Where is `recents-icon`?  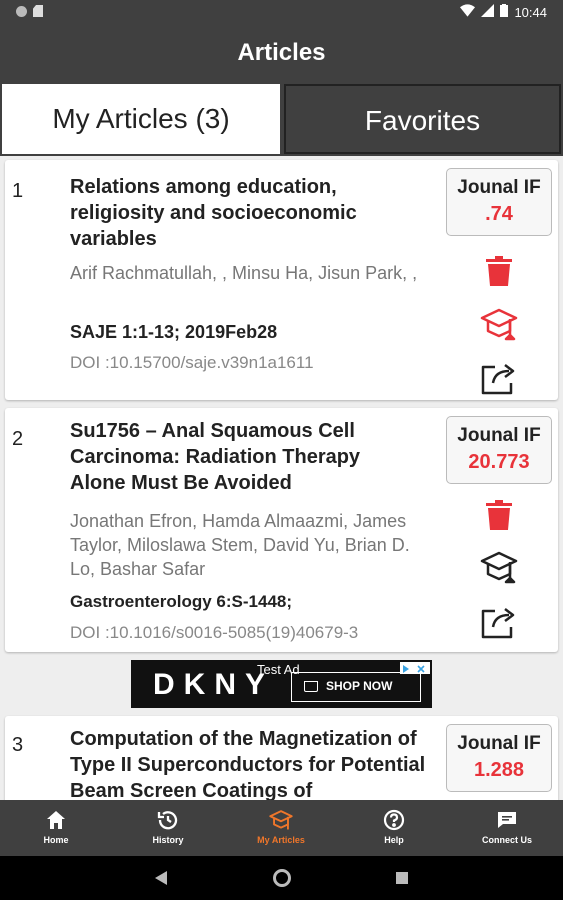
recents-icon is located at coordinates (402, 878).